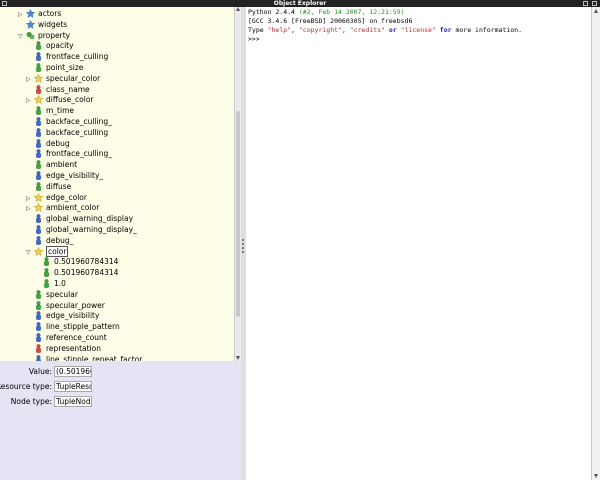 The image size is (600, 480). I want to click on value-field: (0.501960784314, 0.501960784314, 1.0), so click(73, 371).